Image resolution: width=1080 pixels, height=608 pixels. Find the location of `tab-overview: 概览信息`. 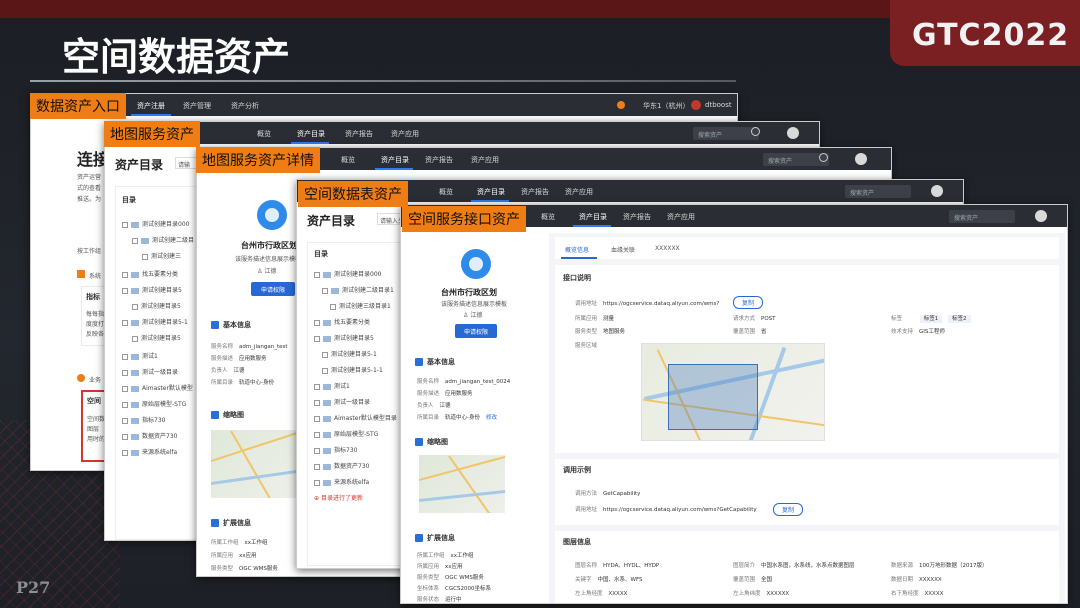

tab-overview: 概览信息 is located at coordinates (577, 249).